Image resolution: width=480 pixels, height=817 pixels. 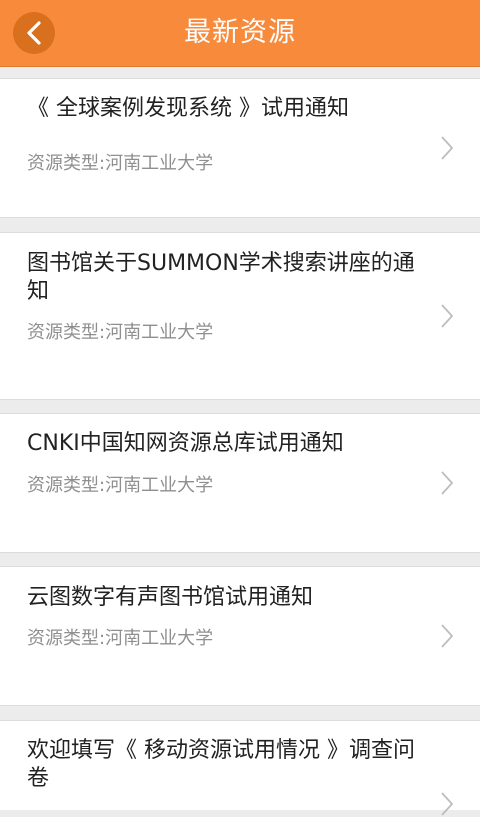 What do you see at coordinates (185, 443) in the screenshot?
I see `item-title: CNKI中国知网资源总库试用通知` at bounding box center [185, 443].